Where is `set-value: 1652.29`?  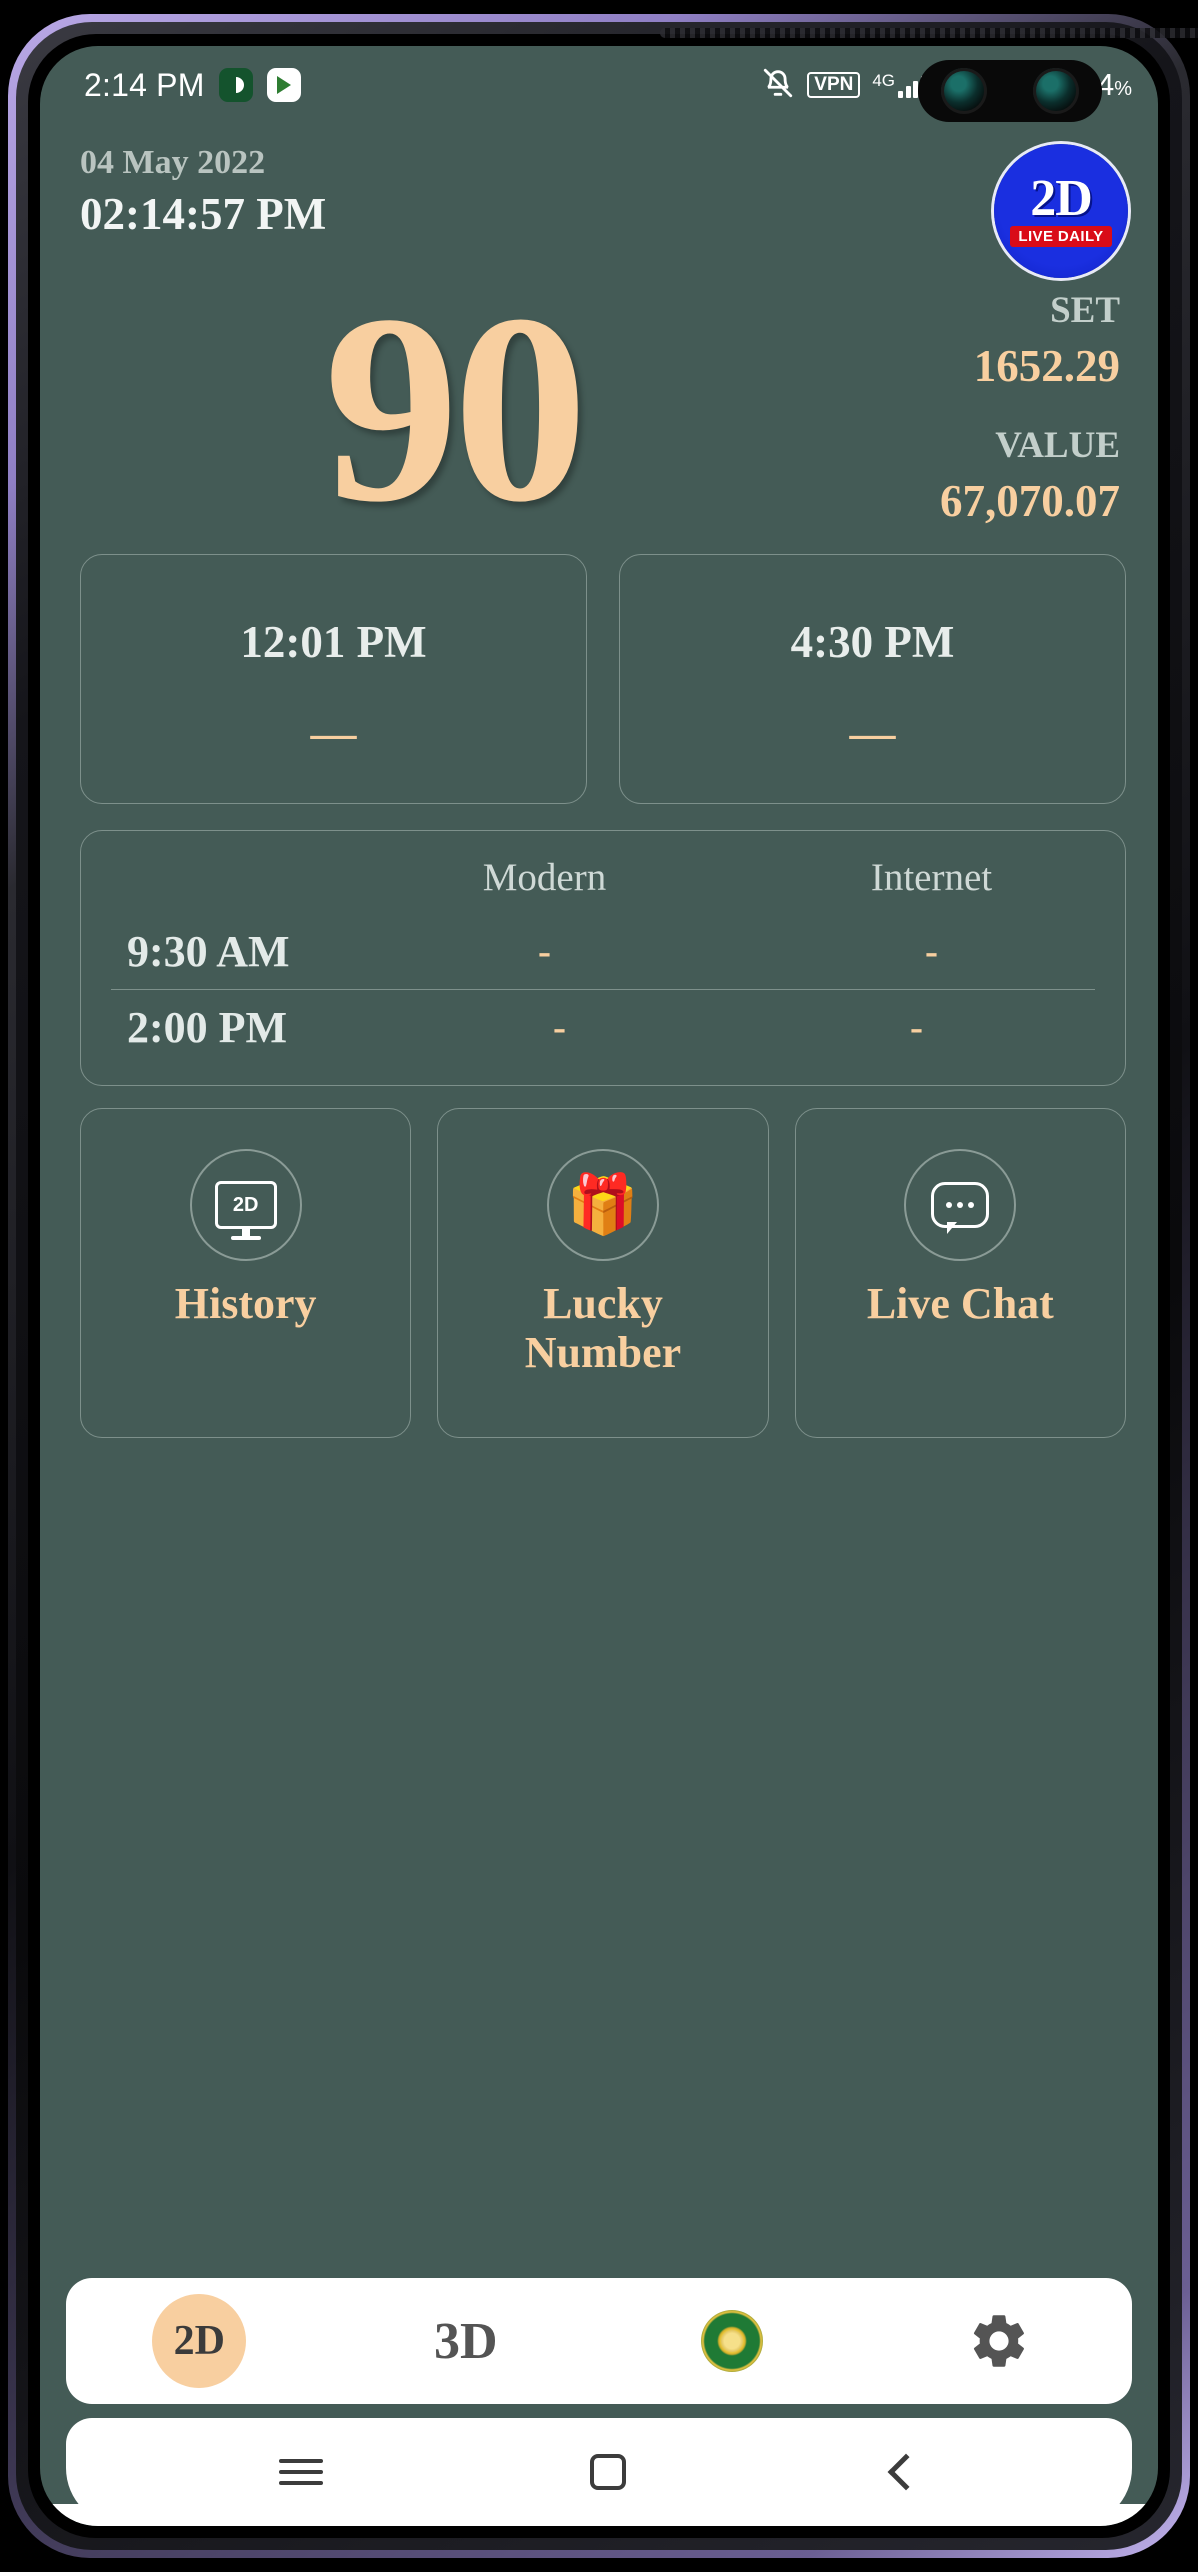 set-value: 1652.29 is located at coordinates (1046, 366).